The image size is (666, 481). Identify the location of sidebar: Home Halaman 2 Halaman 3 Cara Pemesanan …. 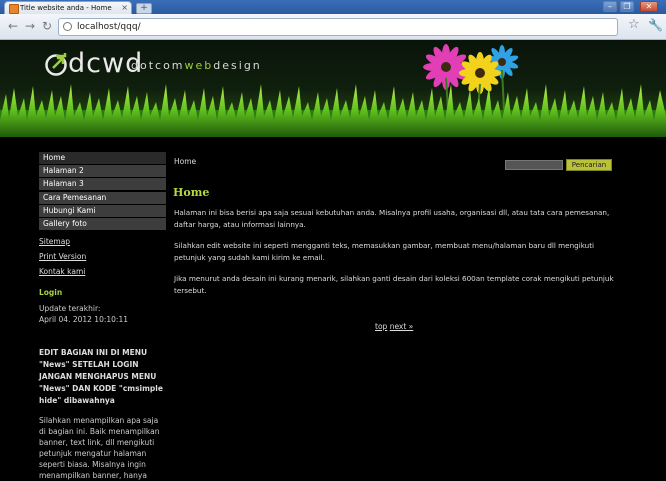
(102, 316).